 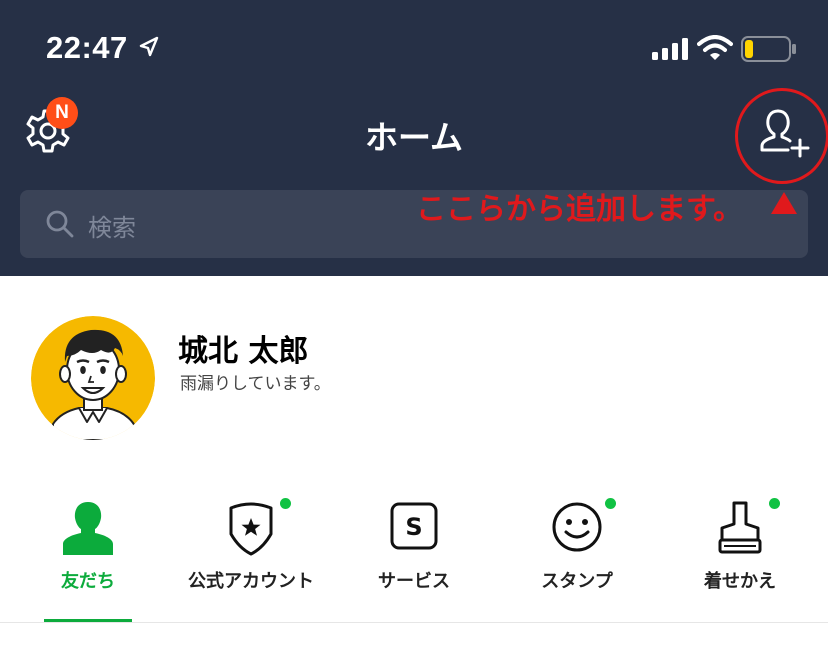 I want to click on service-s-icon: S, so click(x=414, y=526).